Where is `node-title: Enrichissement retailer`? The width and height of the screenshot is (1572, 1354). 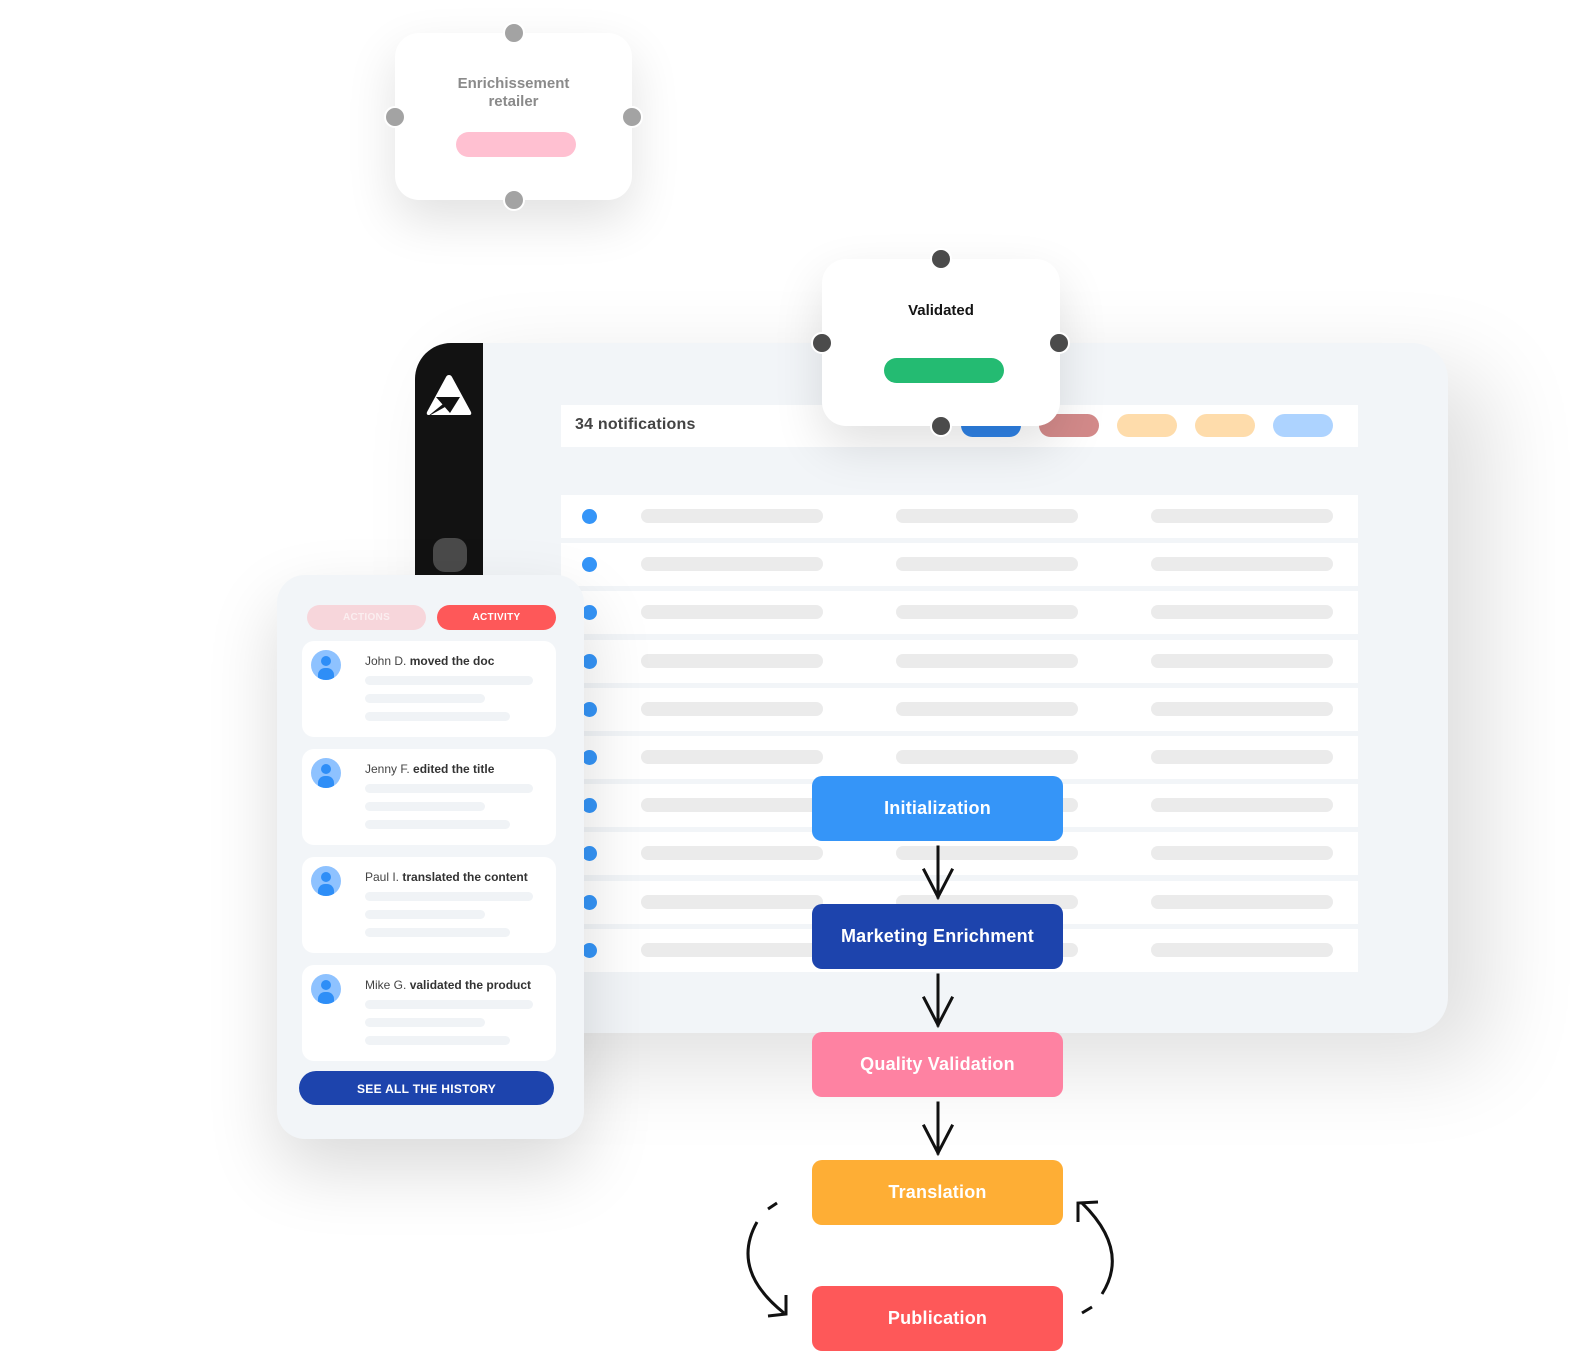 node-title: Enrichissement retailer is located at coordinates (513, 93).